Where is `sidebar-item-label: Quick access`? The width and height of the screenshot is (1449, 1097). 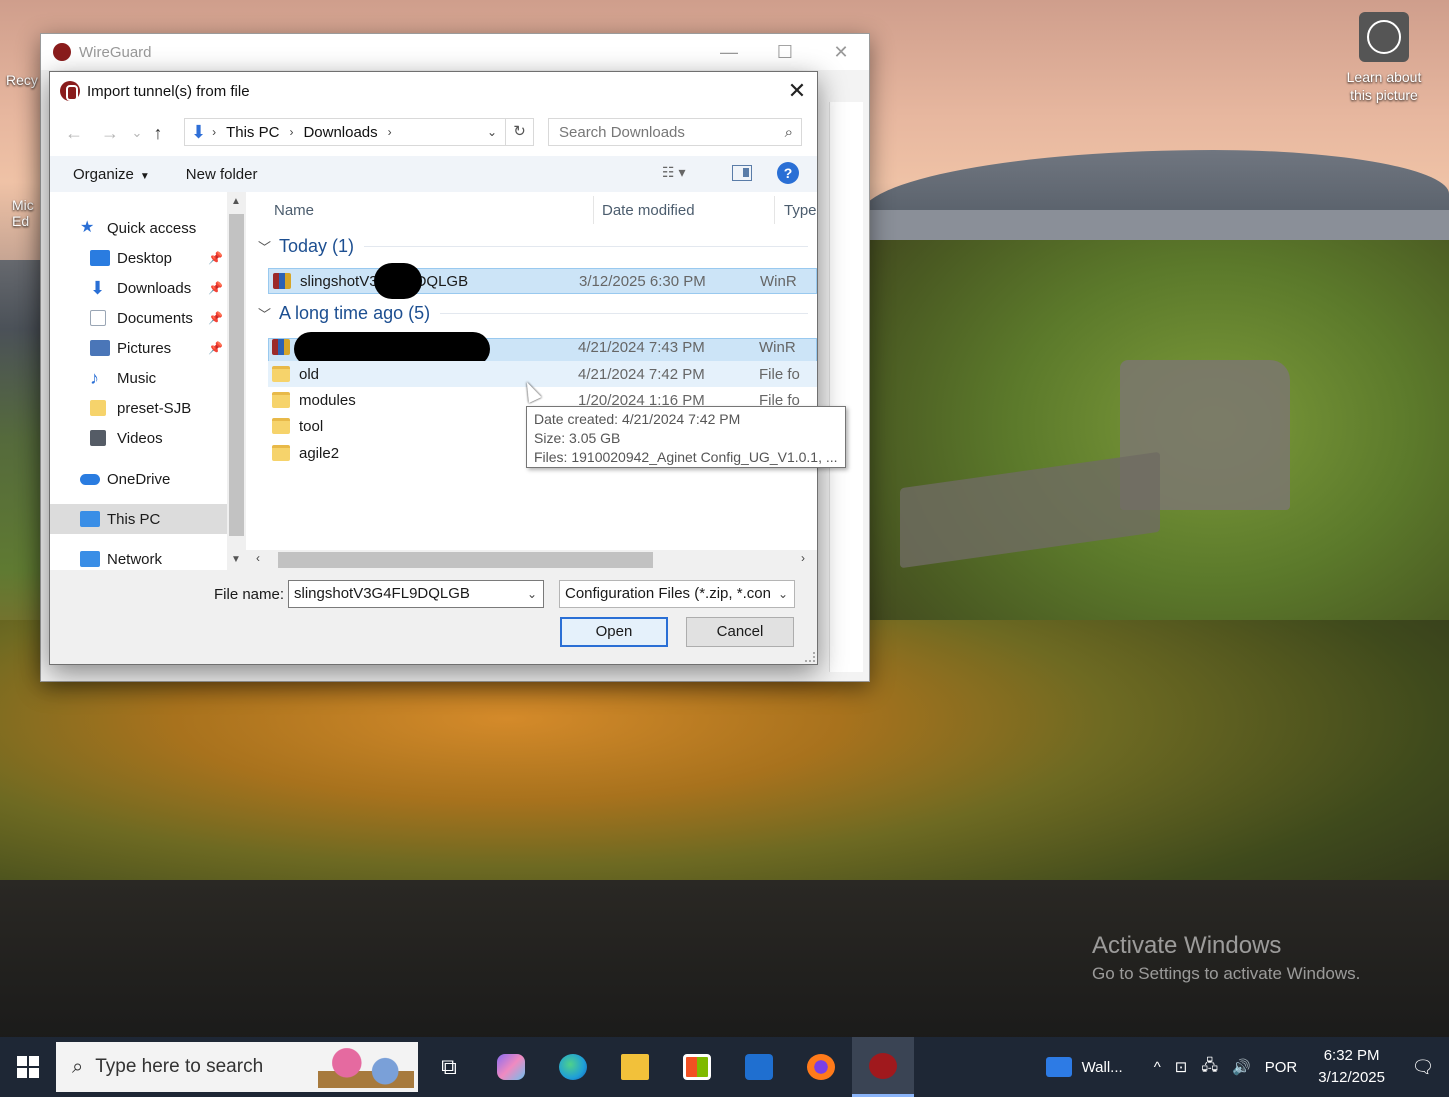 sidebar-item-label: Quick access is located at coordinates (152, 228).